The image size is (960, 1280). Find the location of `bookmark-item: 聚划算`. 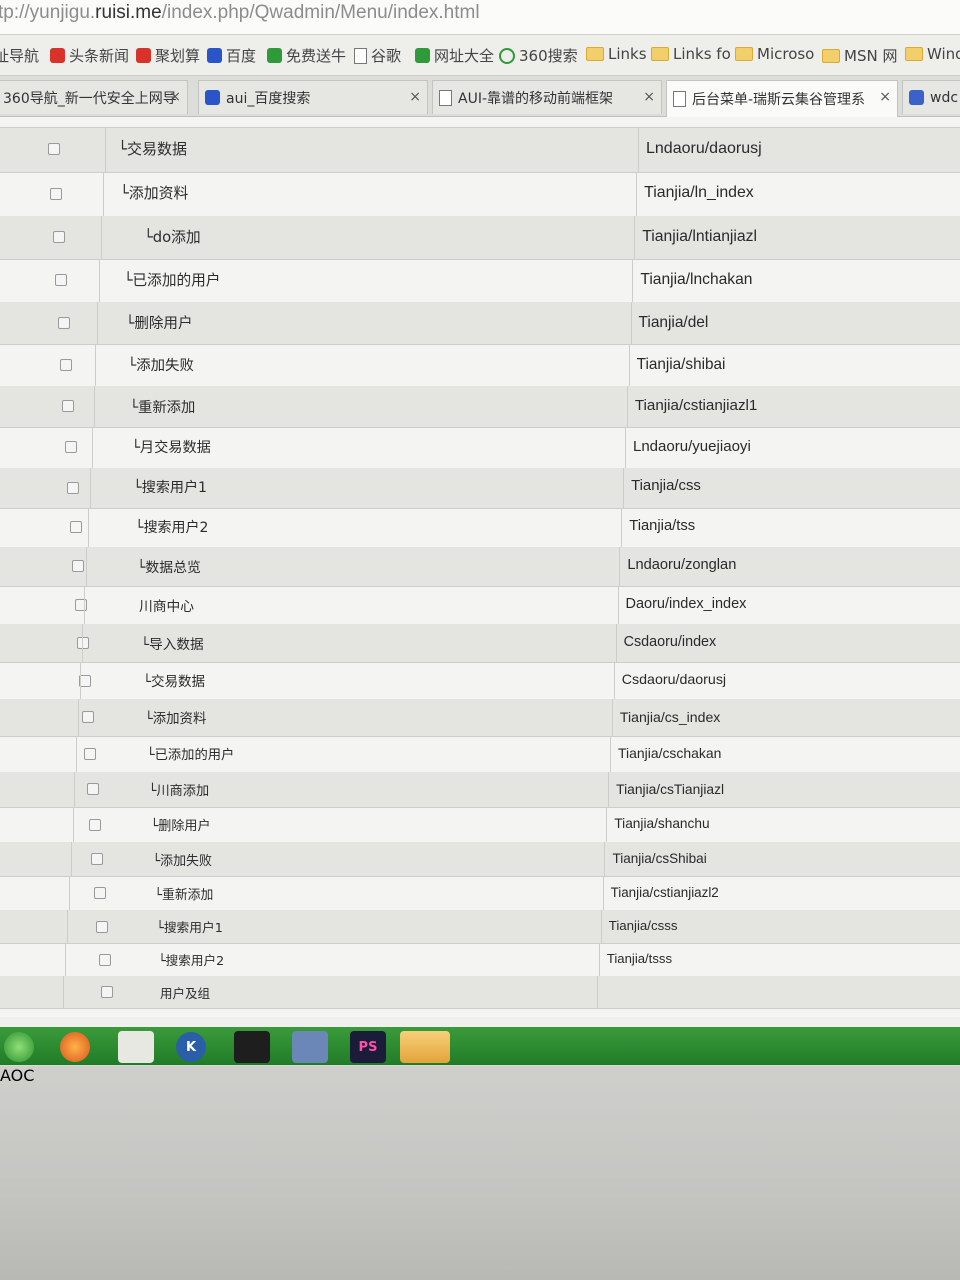

bookmark-item: 聚划算 is located at coordinates (168, 55).